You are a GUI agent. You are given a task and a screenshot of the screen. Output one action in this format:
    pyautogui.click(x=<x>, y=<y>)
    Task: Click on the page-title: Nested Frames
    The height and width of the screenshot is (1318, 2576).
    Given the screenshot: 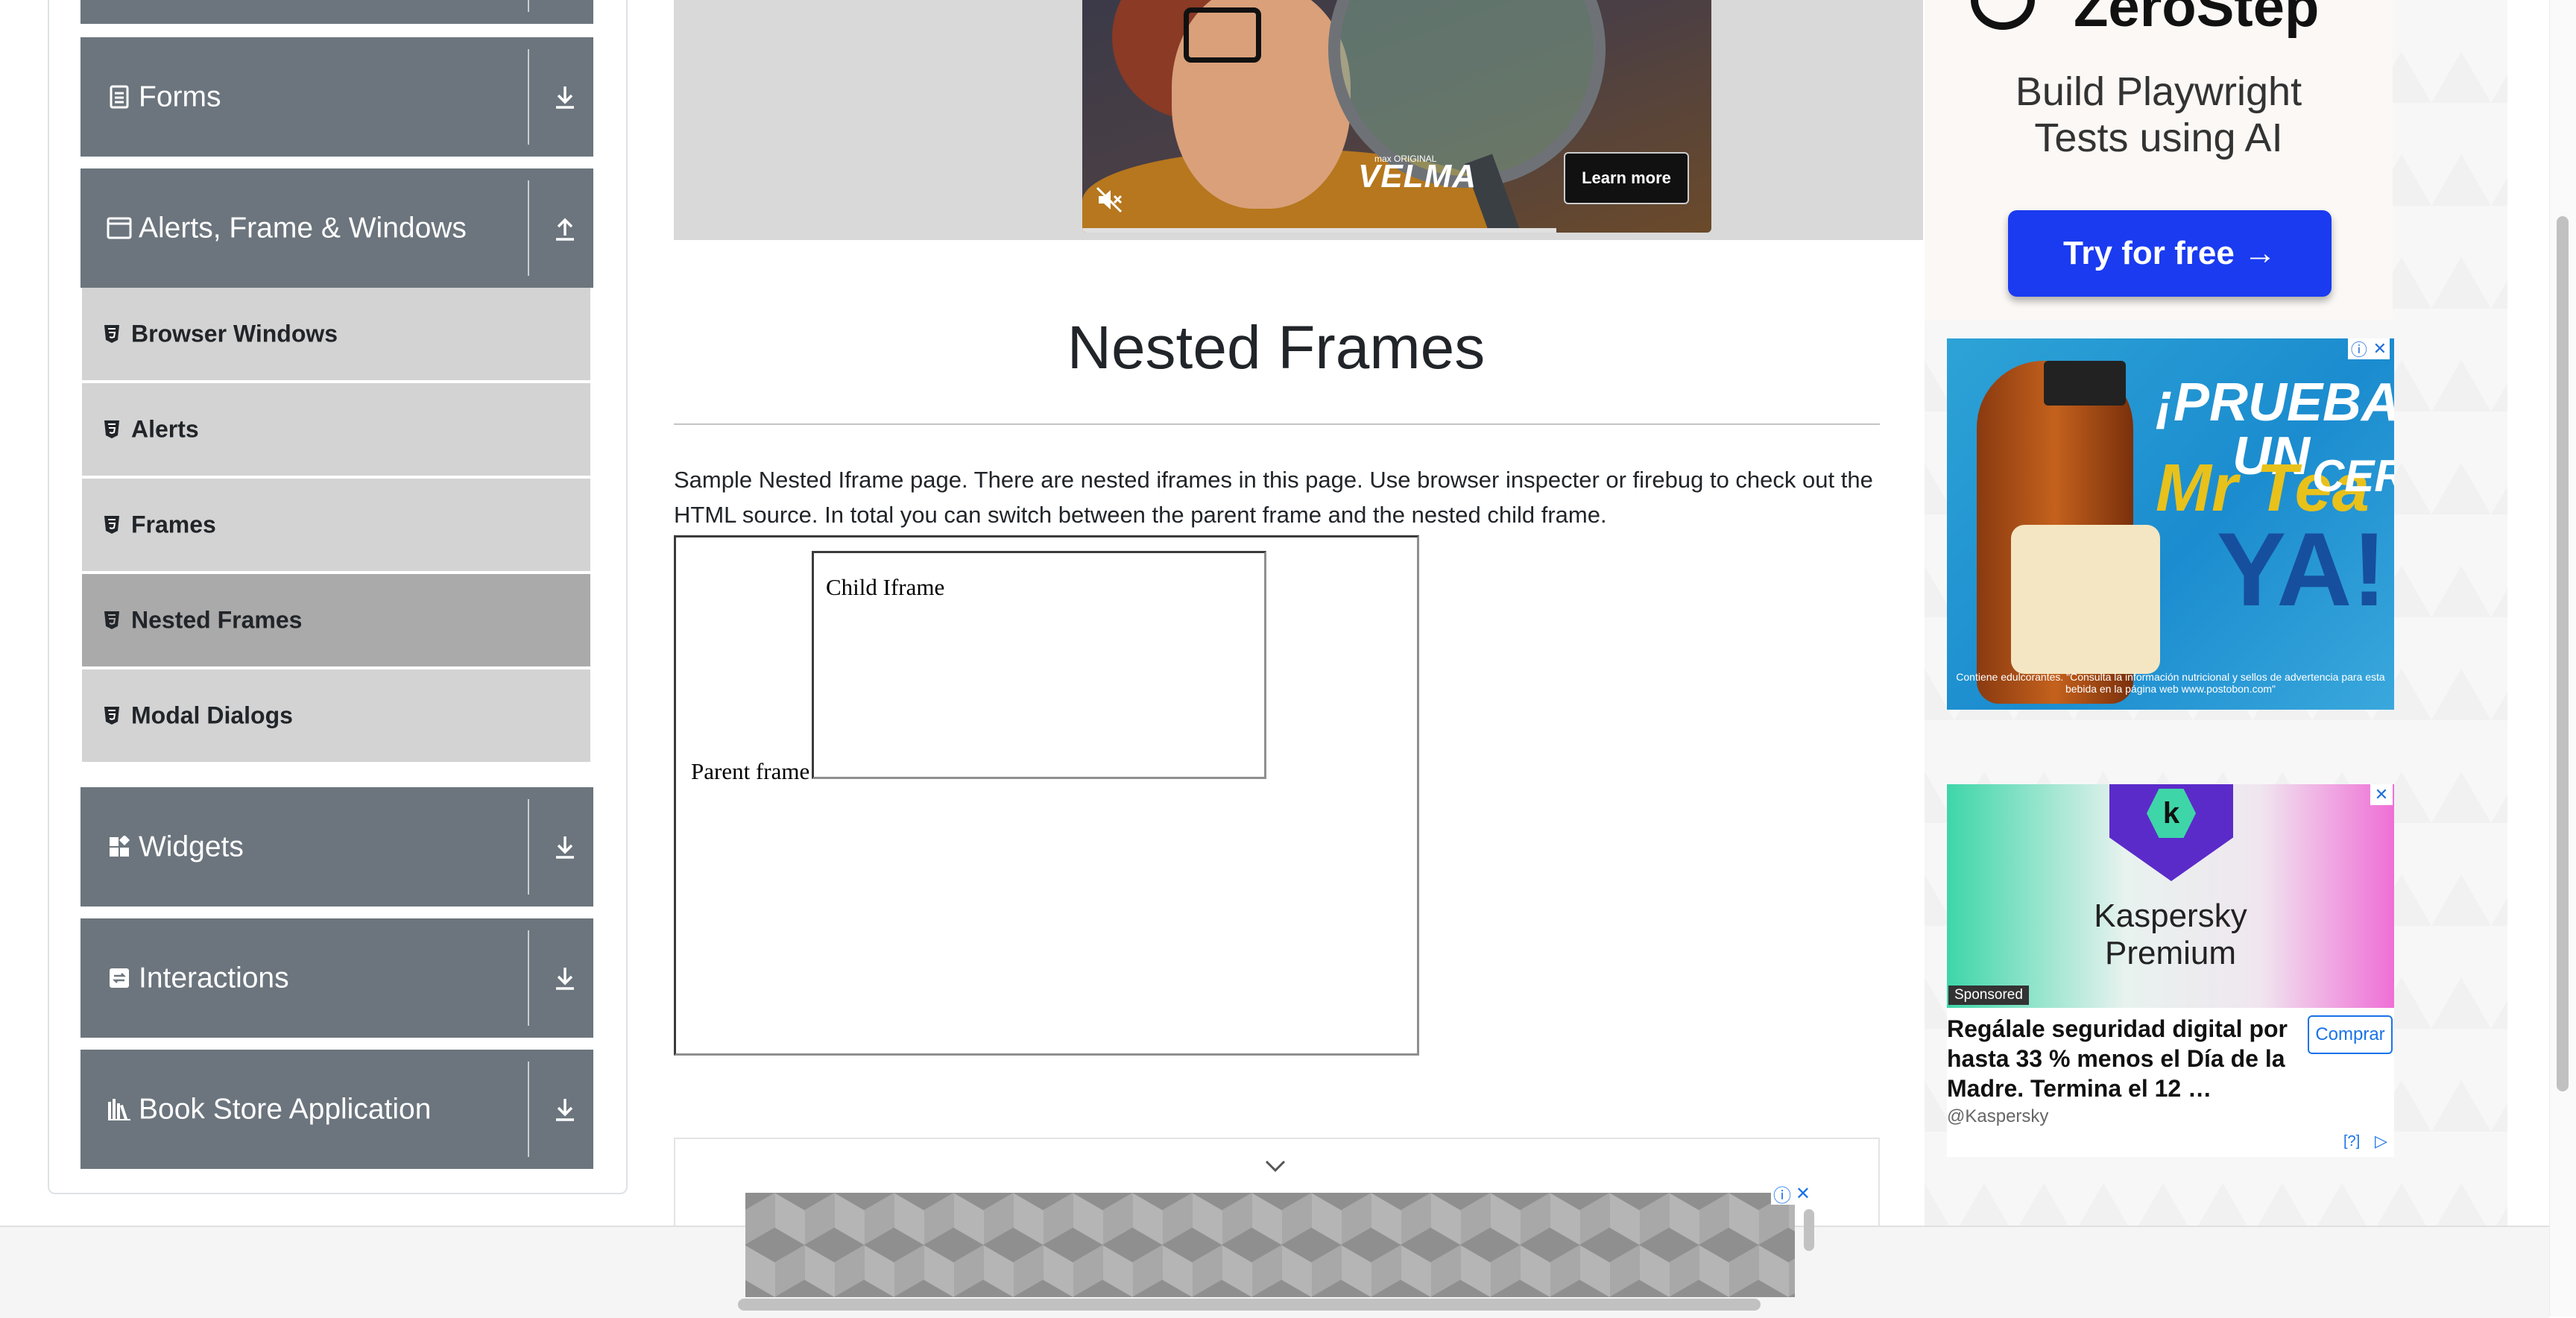 What is the action you would take?
    pyautogui.click(x=1276, y=348)
    